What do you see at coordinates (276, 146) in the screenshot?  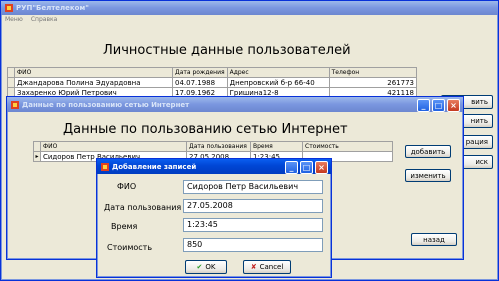 I see `column-header-time: Время` at bounding box center [276, 146].